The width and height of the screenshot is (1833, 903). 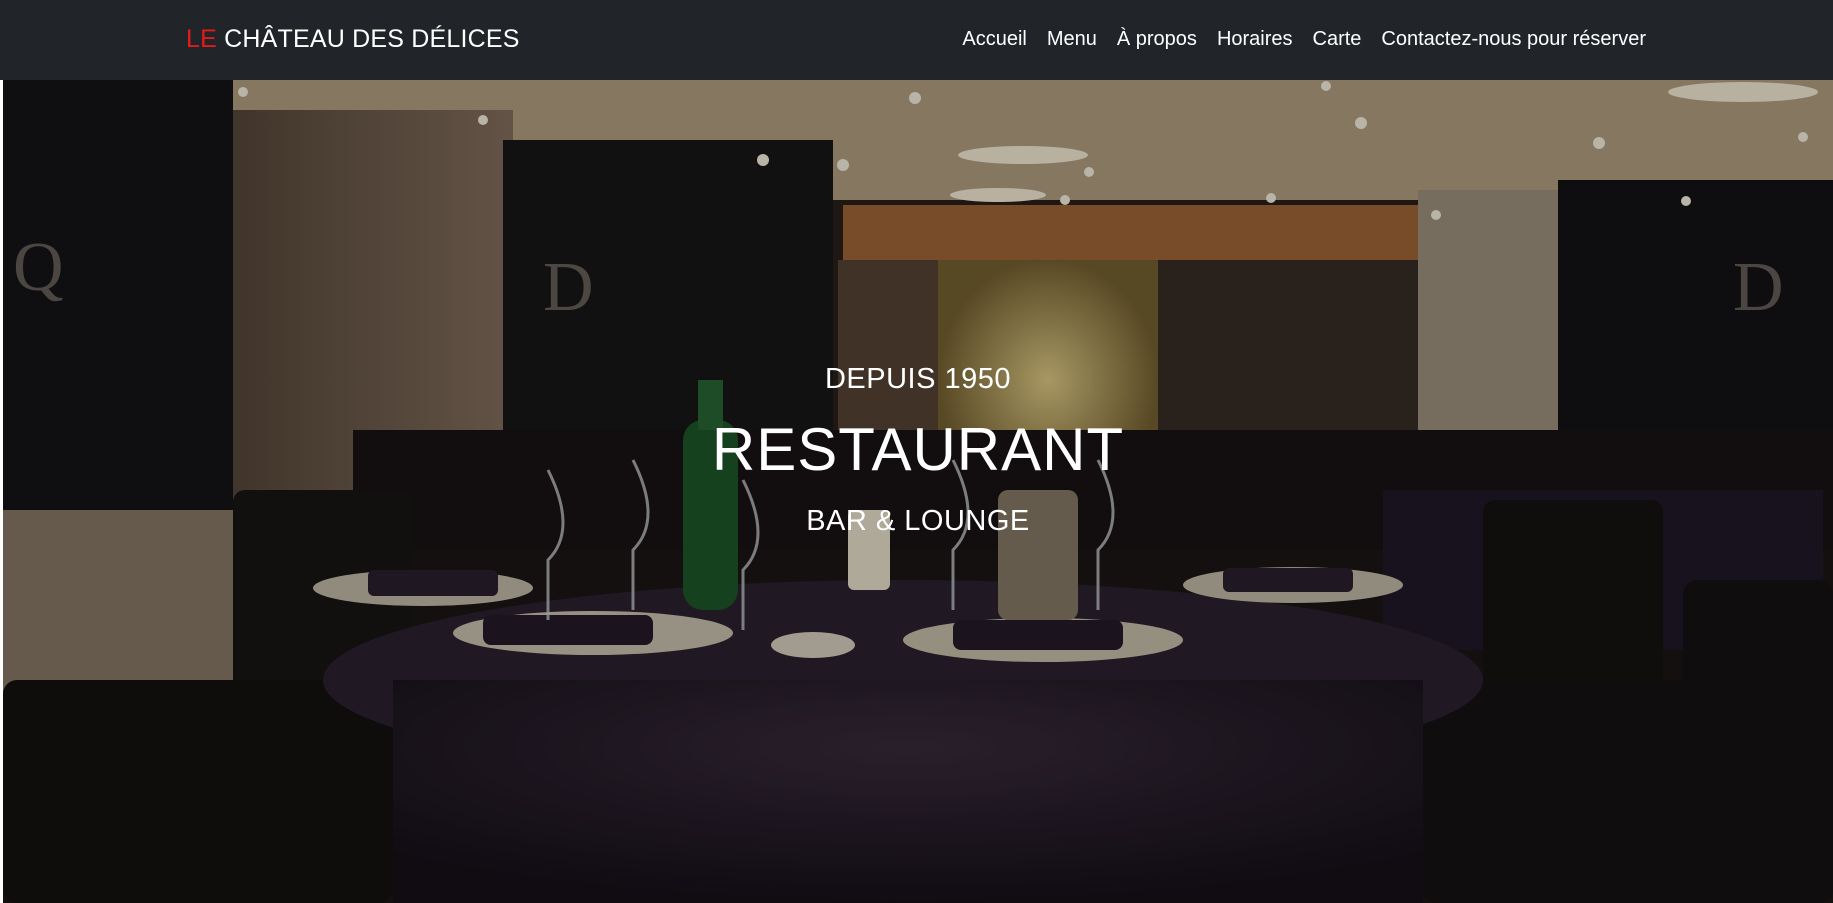 I want to click on brand-name: CHÂTEAU DES DÉLICES, so click(x=368, y=39).